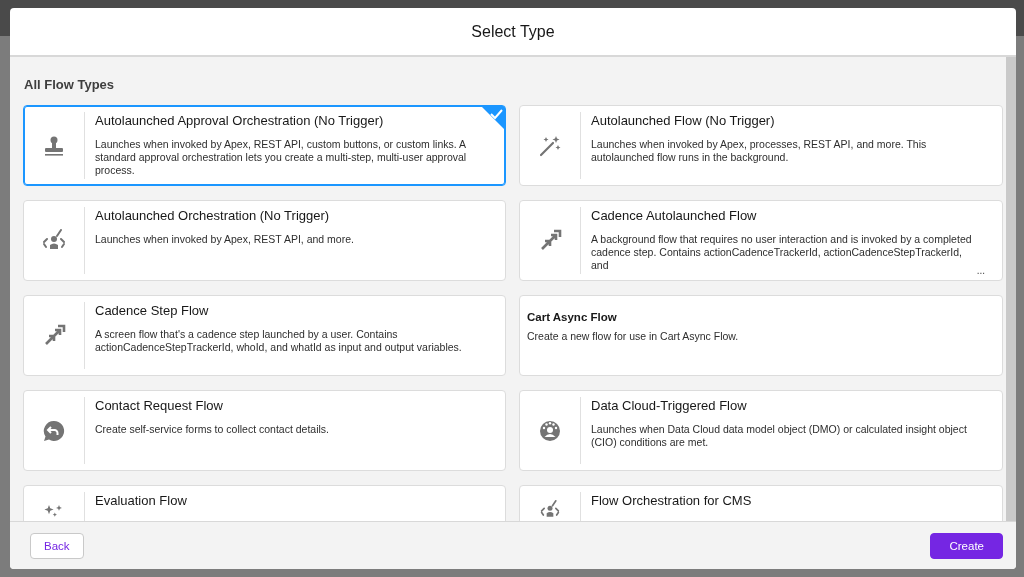  Describe the element at coordinates (633, 336) in the screenshot. I see `card-description: Create a new flow for use in Cart Async Flow.` at that location.